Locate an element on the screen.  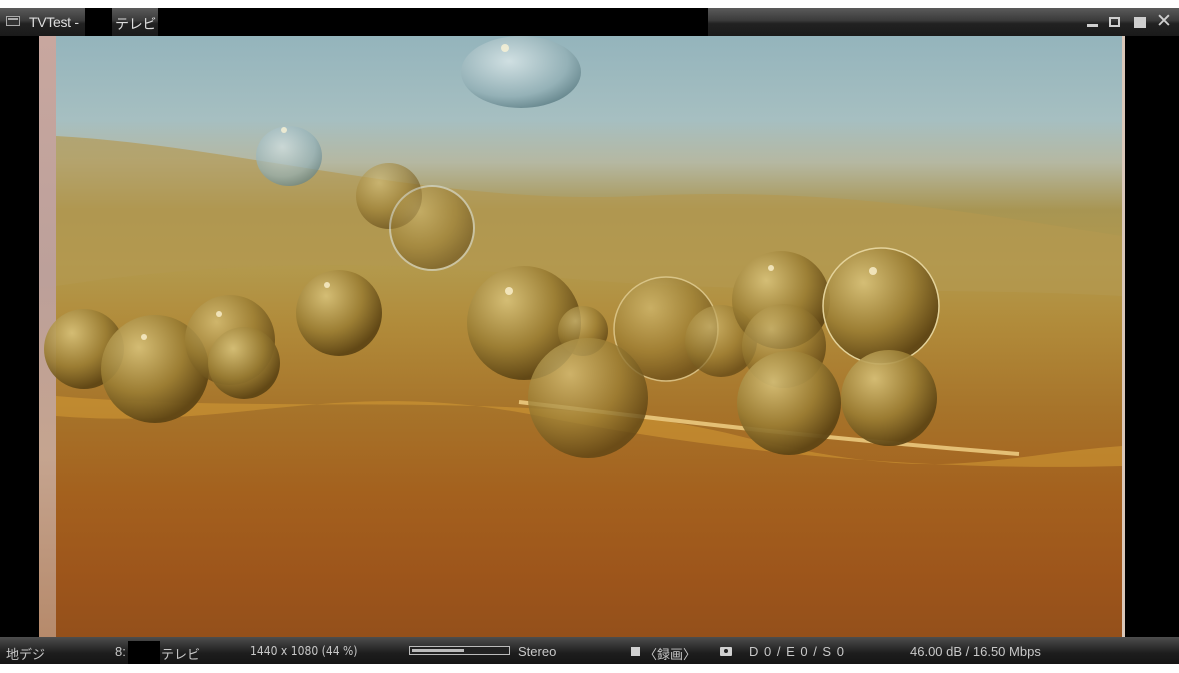
volume-level-fill is located at coordinates (438, 650).